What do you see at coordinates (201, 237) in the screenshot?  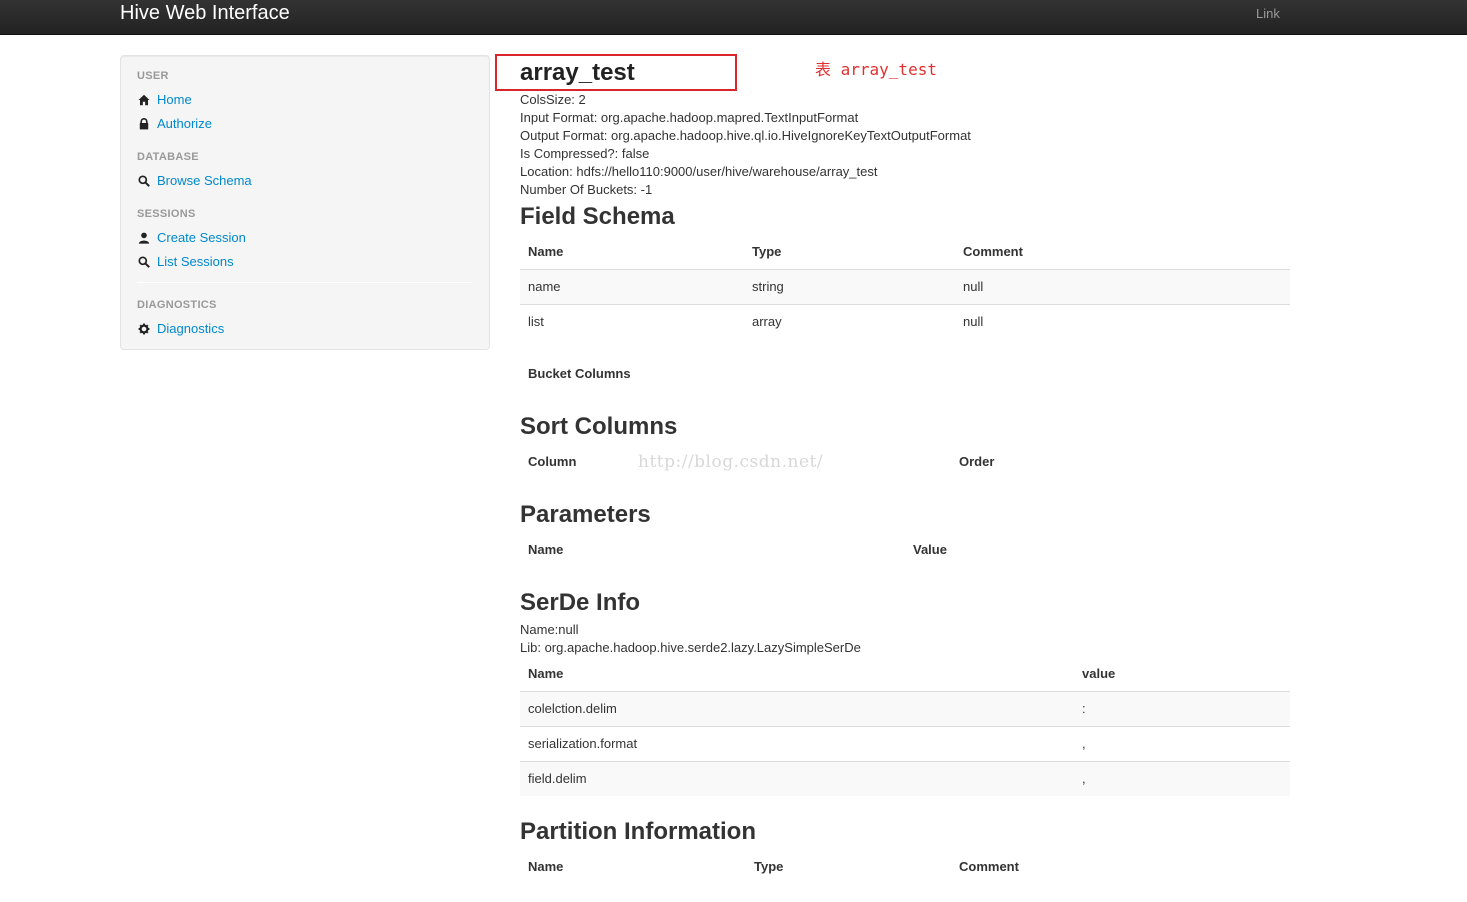 I see `sidebar-item-label: Create Session` at bounding box center [201, 237].